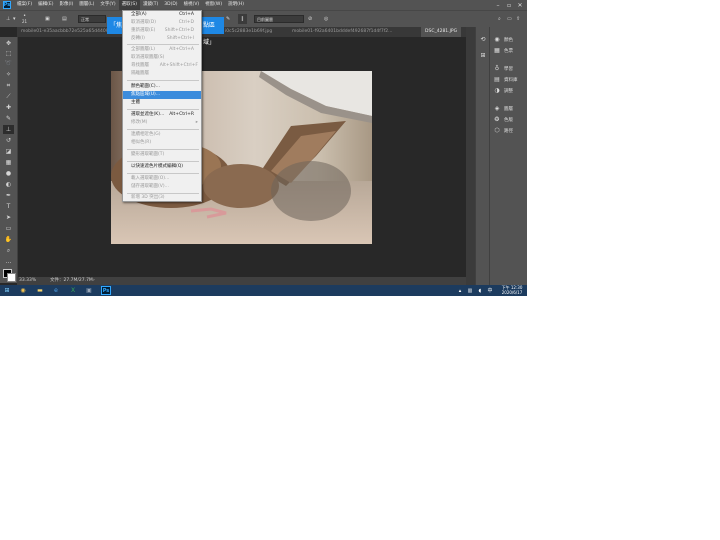 The image size is (720, 540). I want to click on zoom-level: 33.33%, so click(27, 281).